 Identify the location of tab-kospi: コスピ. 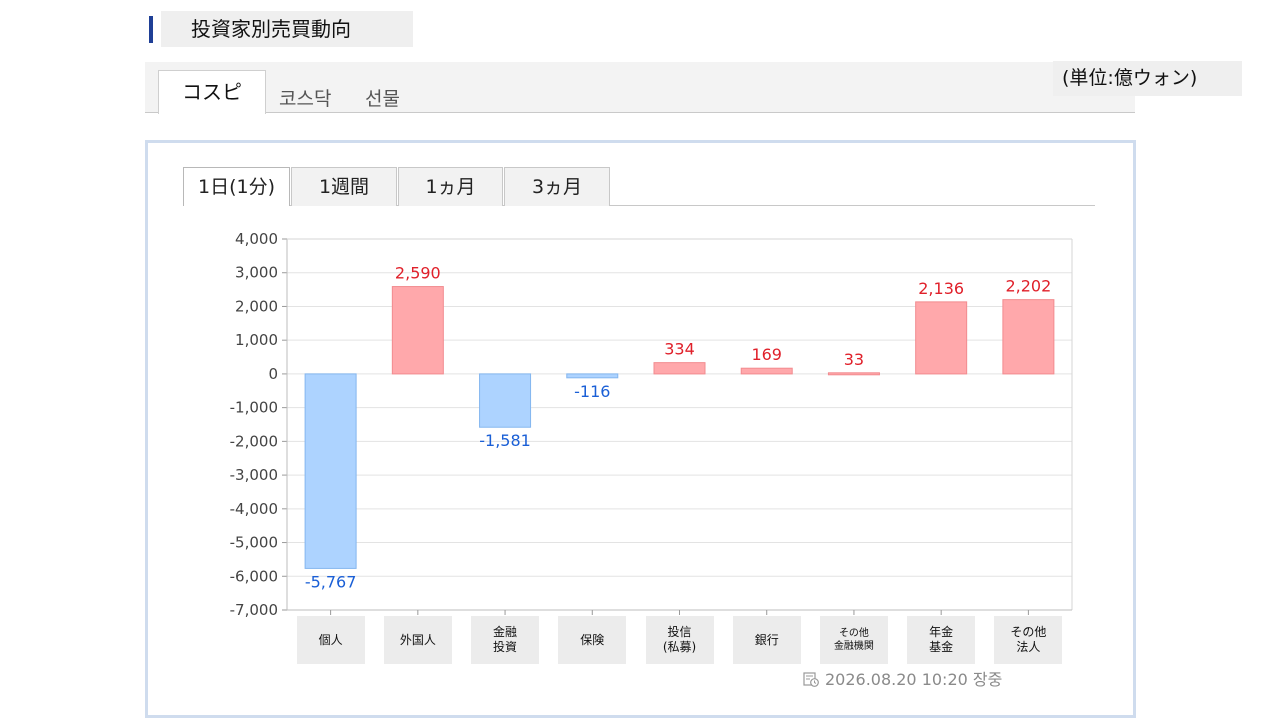
(212, 92).